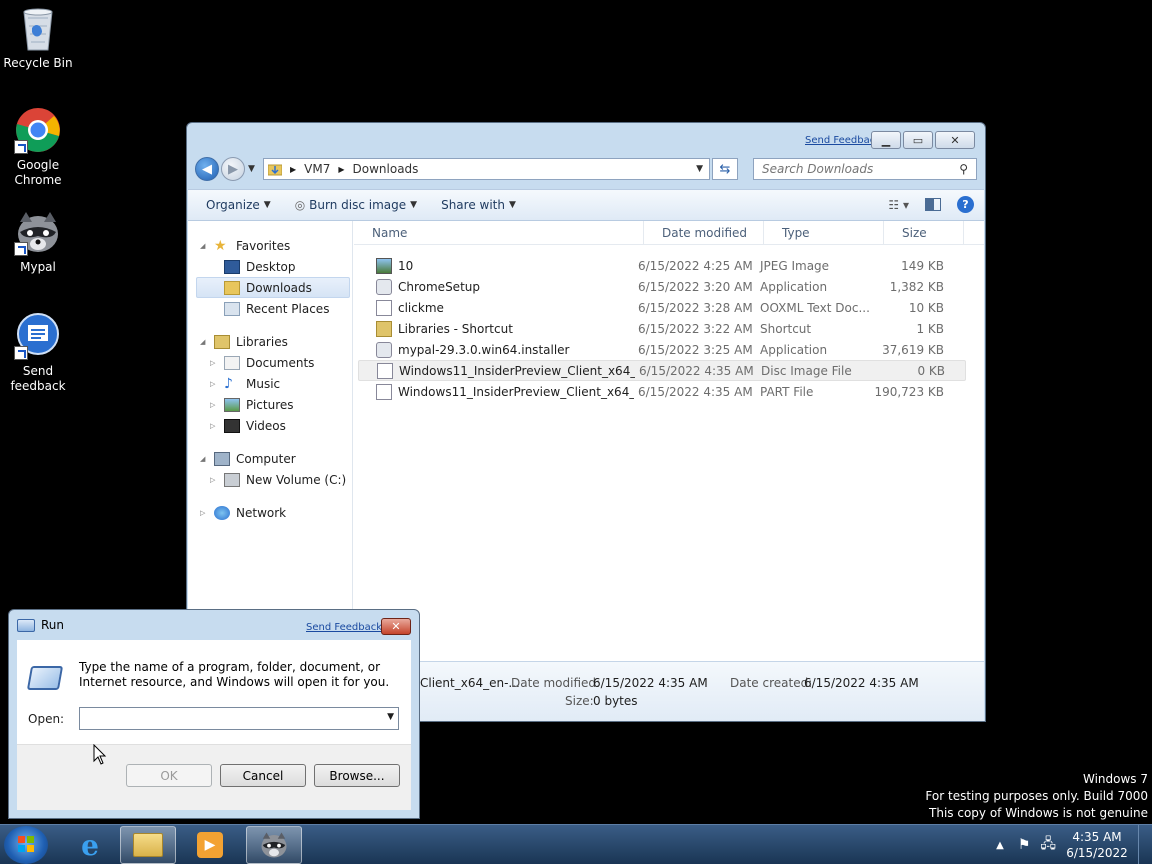 The width and height of the screenshot is (1152, 864). Describe the element at coordinates (274, 845) in the screenshot. I see `taskbar-mypal` at that location.